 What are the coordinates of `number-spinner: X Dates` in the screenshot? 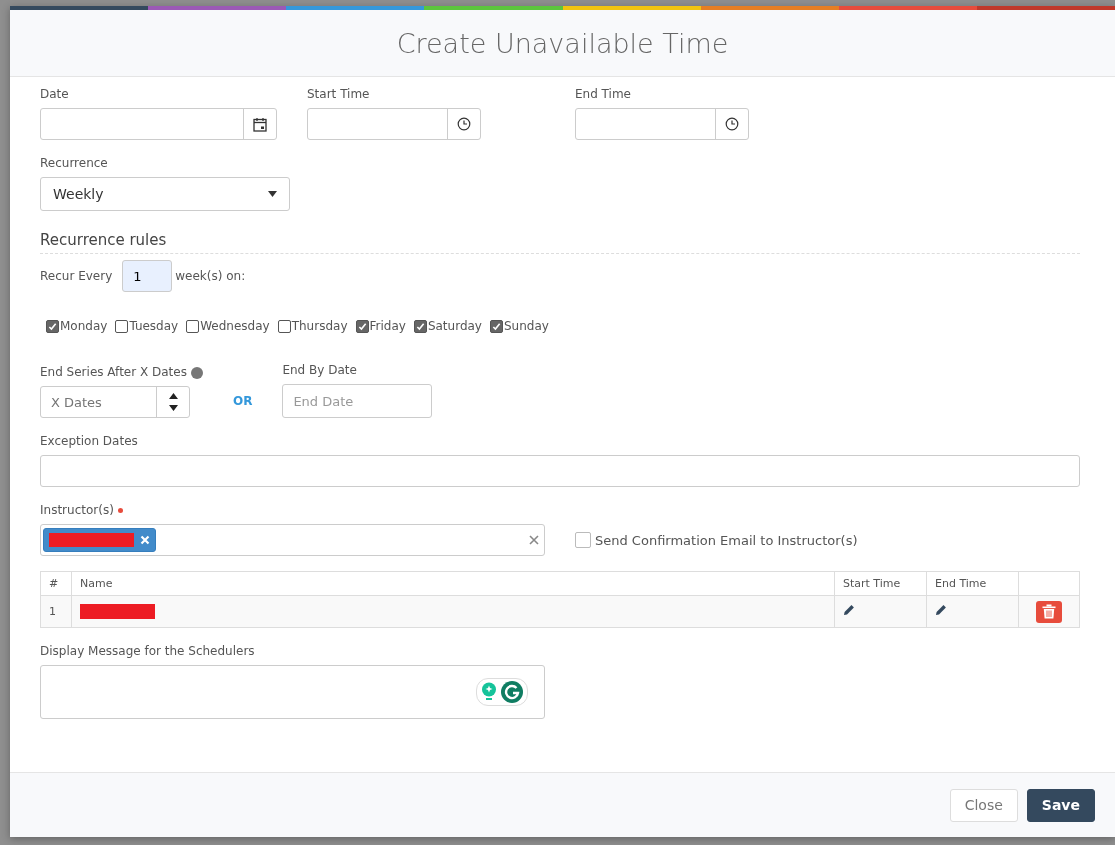 It's located at (115, 402).